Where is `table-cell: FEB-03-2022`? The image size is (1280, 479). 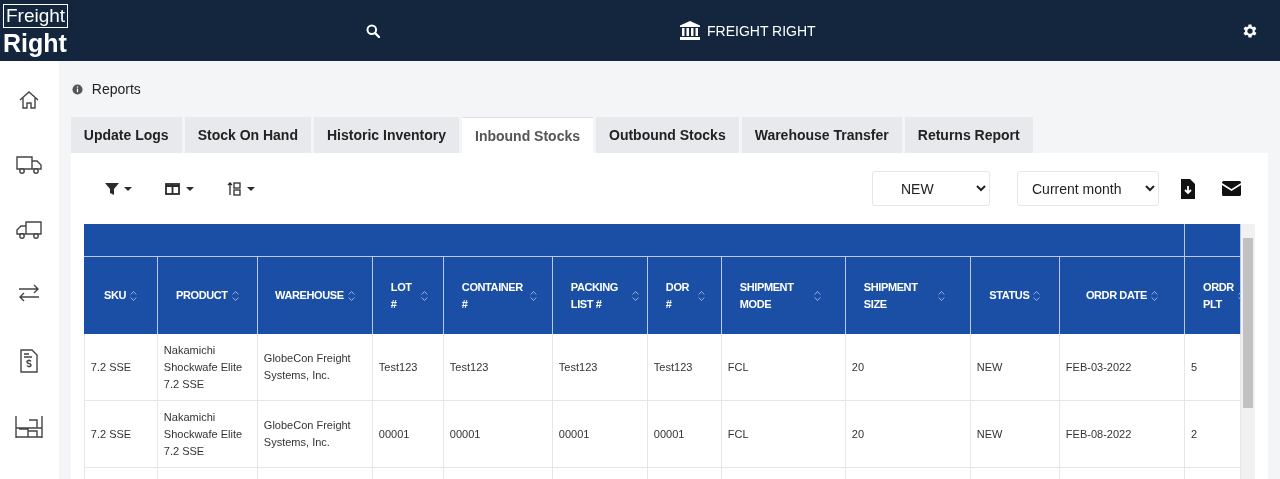
table-cell: FEB-03-2022 is located at coordinates (1122, 367).